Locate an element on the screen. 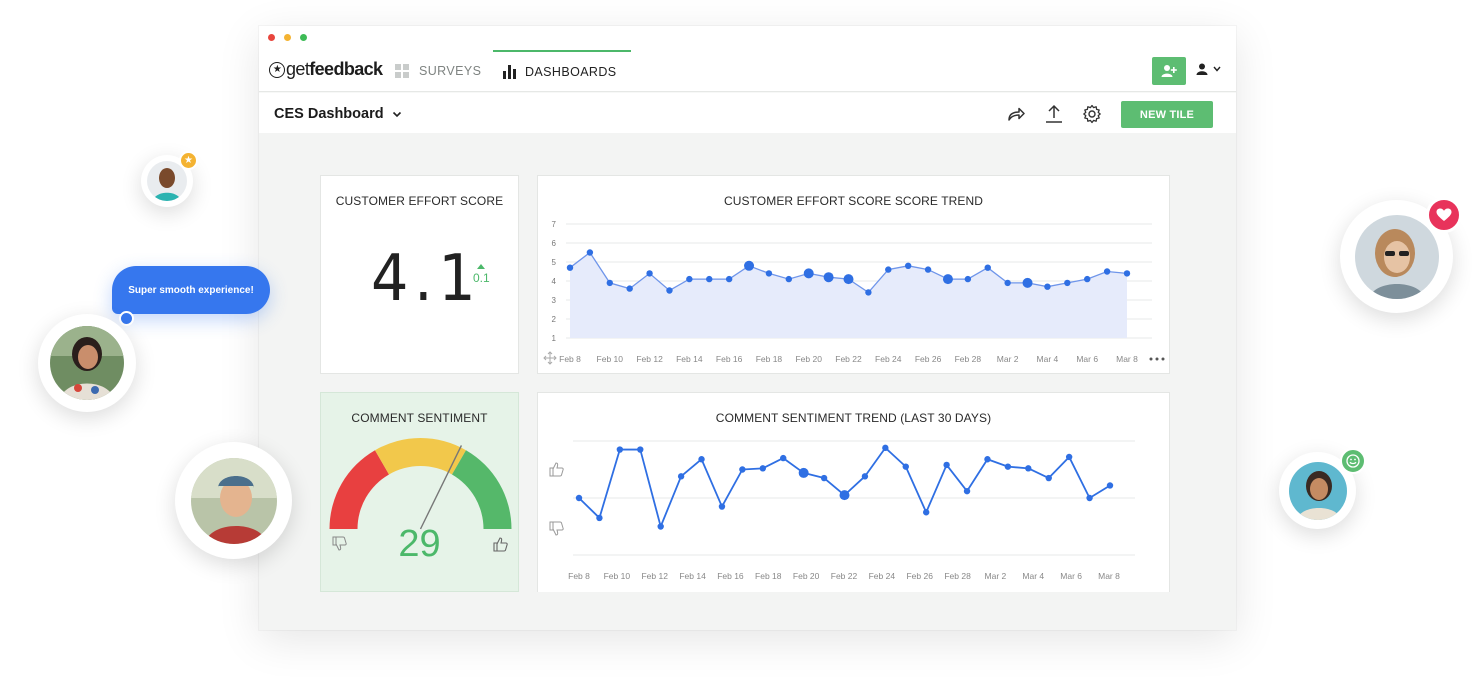  thumbs-down-icon is located at coordinates (556, 528).